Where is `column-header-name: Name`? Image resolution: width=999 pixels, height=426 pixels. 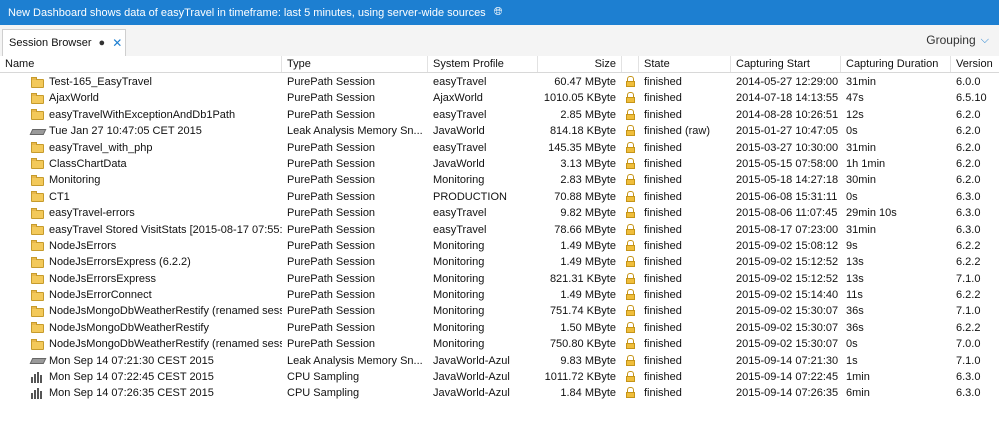
column-header-name: Name is located at coordinates (141, 64).